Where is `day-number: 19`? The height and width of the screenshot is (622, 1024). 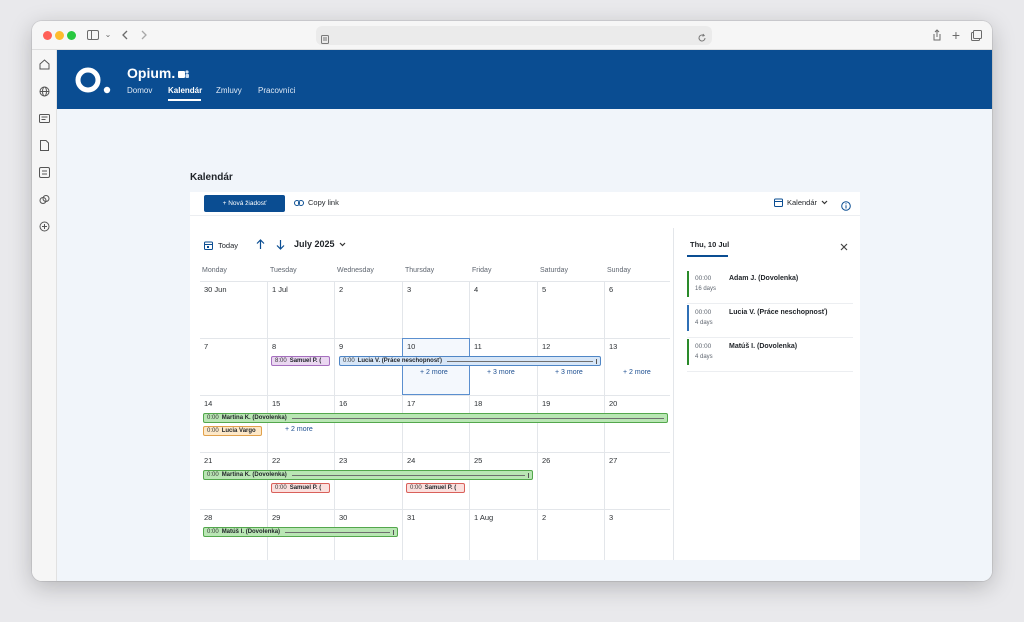
day-number: 19 is located at coordinates (546, 403).